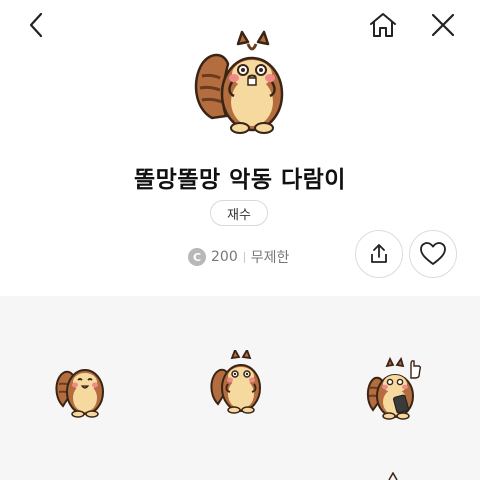  Describe the element at coordinates (224, 257) in the screenshot. I see `price-value: 200` at that location.